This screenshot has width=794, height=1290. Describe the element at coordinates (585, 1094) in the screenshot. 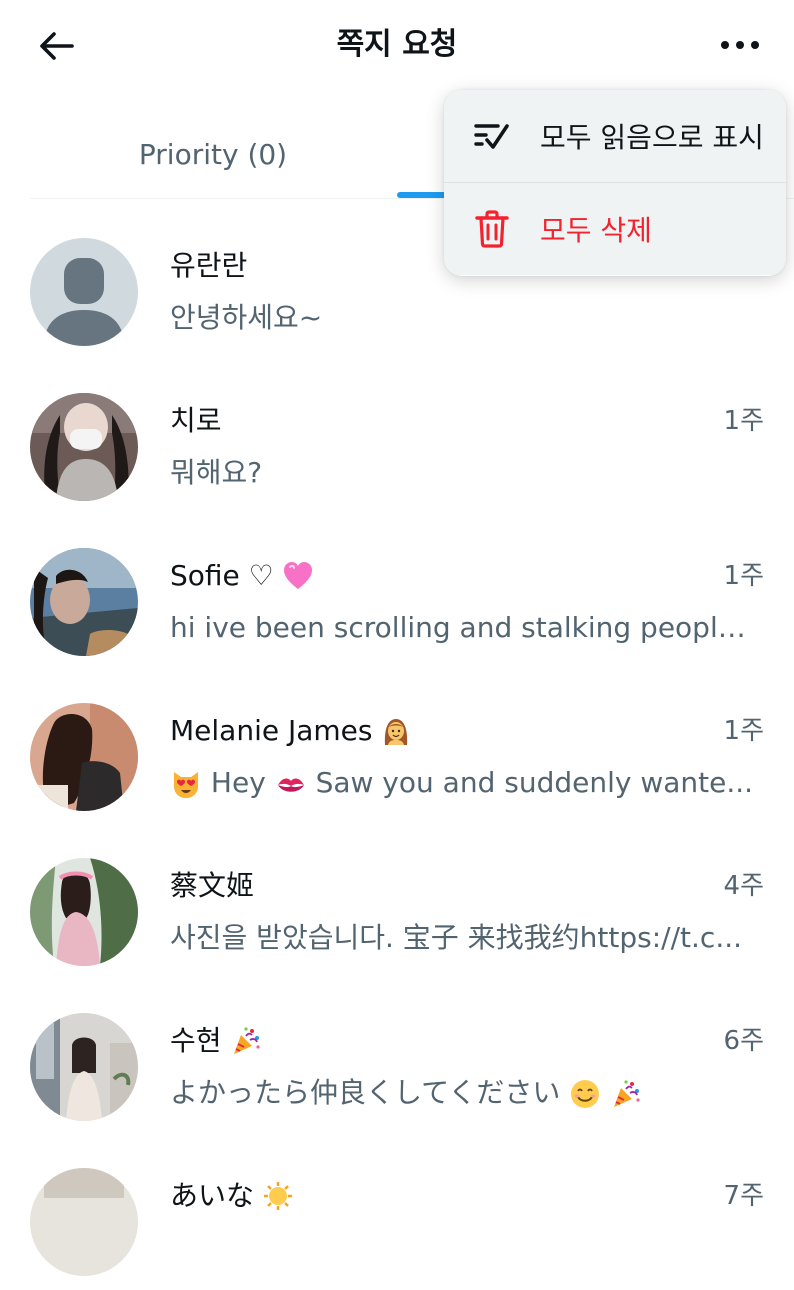

I see `smiling-face-icon` at that location.